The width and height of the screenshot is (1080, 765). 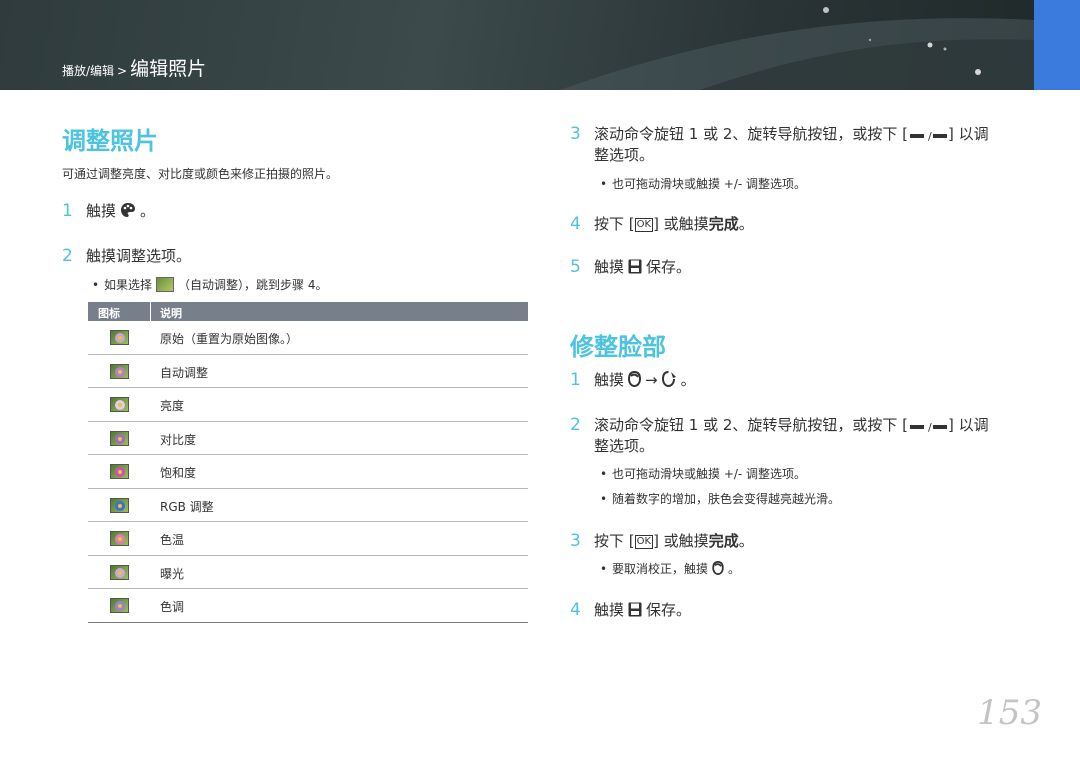 I want to click on option-description: 色温, so click(x=172, y=540).